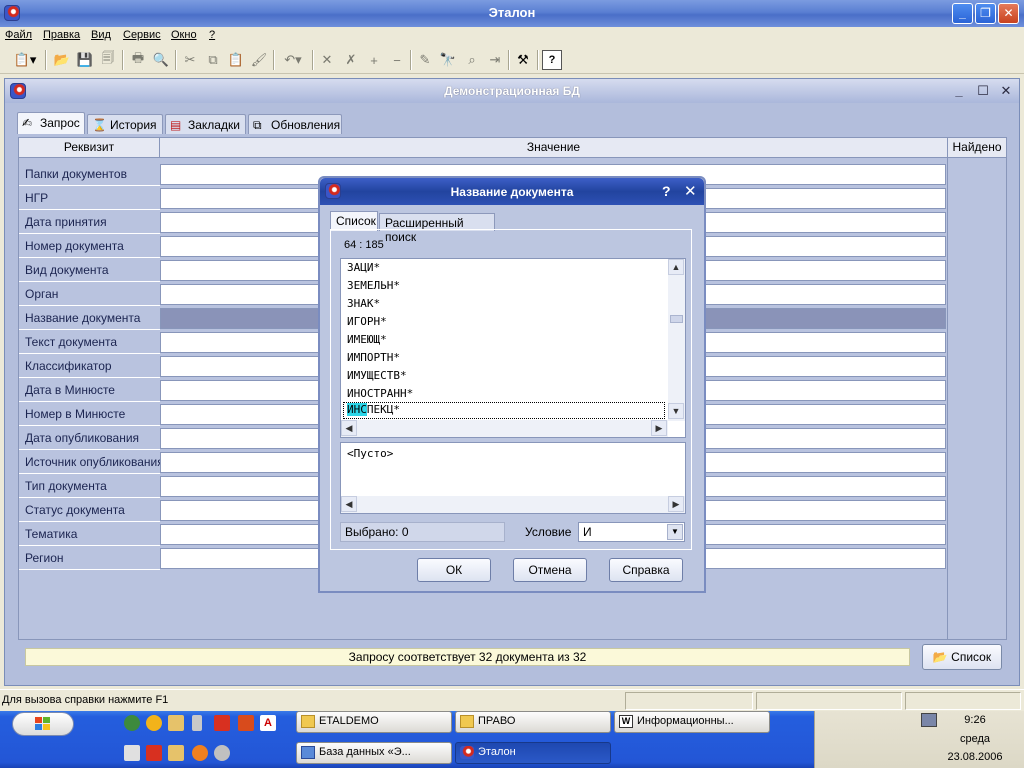 The image size is (1024, 768). I want to click on save-all-icon: 🗐, so click(108, 60).